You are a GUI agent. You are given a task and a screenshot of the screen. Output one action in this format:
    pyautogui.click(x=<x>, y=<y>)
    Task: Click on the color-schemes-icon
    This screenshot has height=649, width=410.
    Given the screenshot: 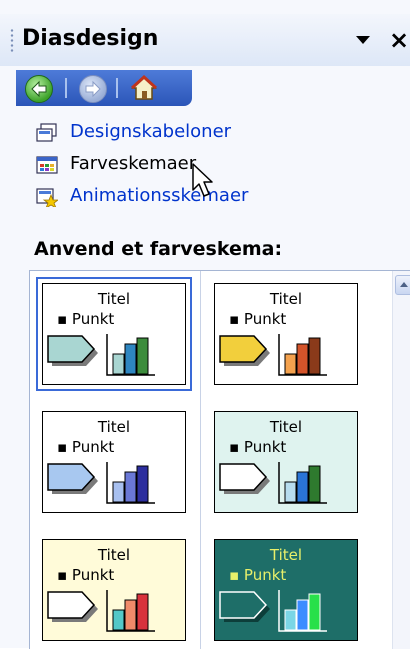 What is the action you would take?
    pyautogui.click(x=47, y=165)
    